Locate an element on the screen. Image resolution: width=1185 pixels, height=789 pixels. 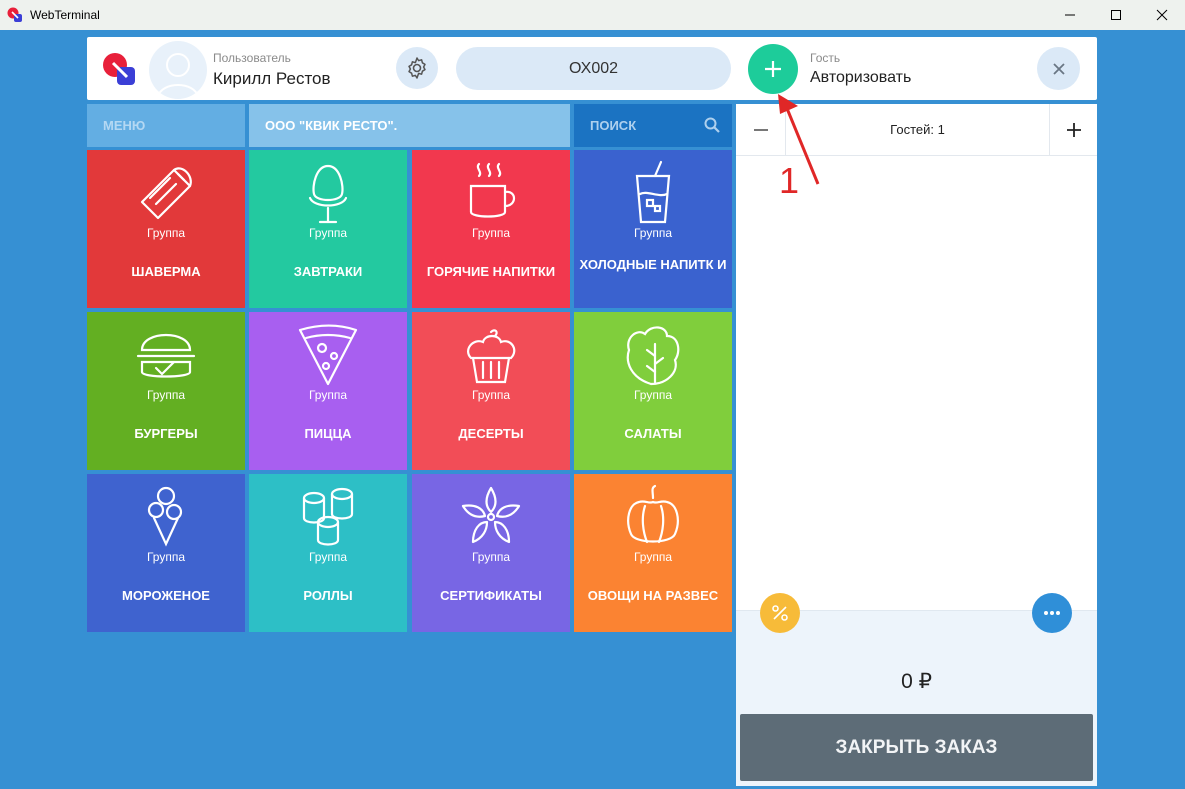
annotation-label: 1 is located at coordinates (789, 180).